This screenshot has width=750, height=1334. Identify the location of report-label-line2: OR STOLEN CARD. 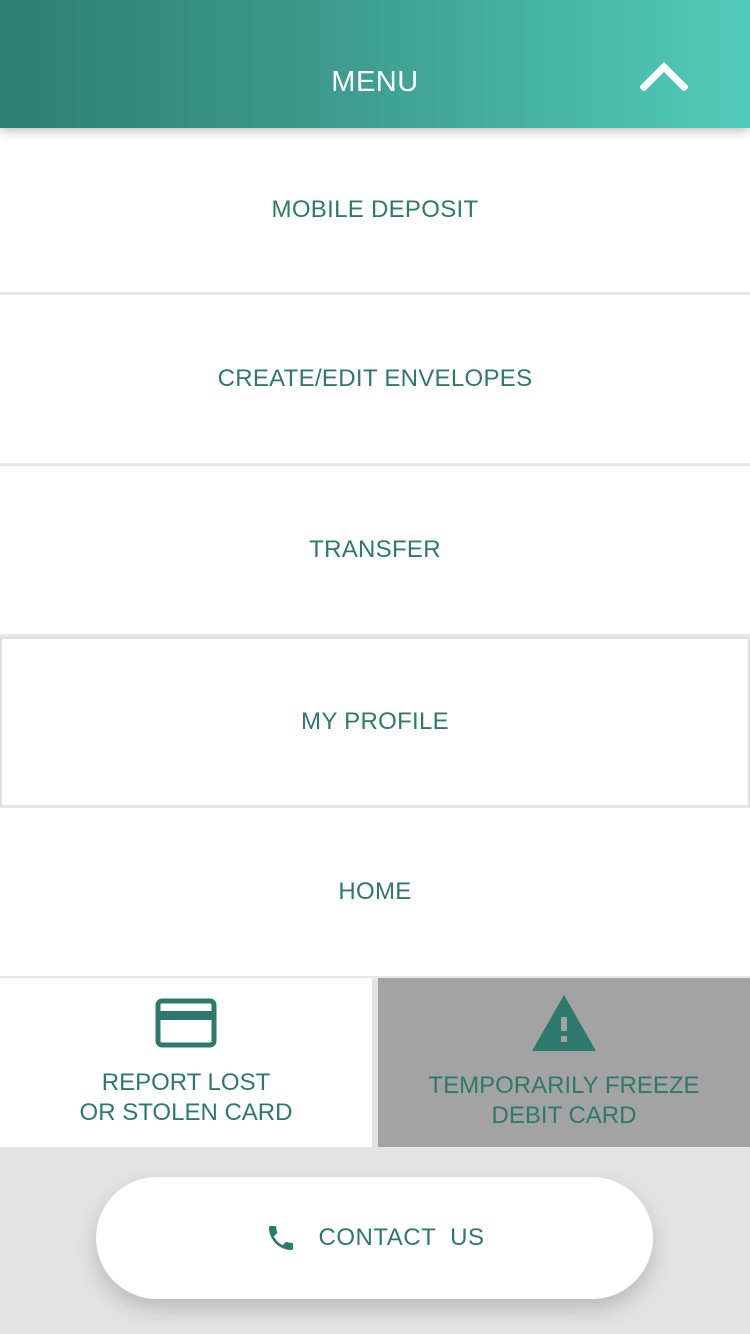
(186, 1112).